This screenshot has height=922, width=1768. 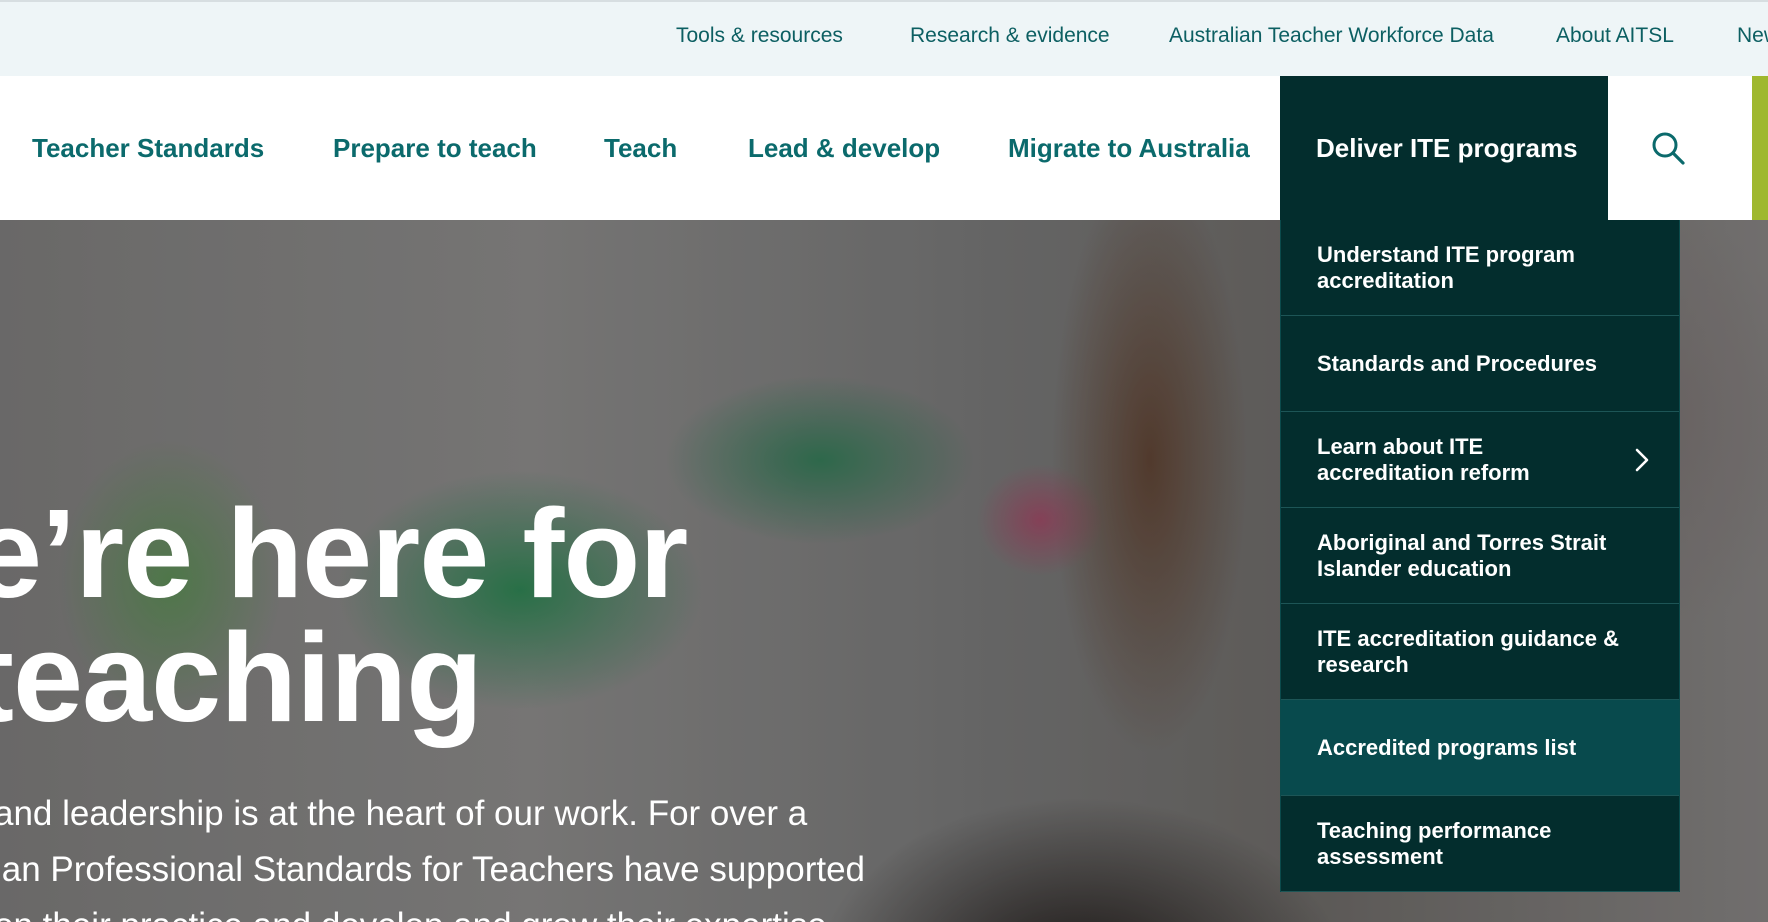 I want to click on hero-heading: e’re here for teaching, so click(x=344, y=615).